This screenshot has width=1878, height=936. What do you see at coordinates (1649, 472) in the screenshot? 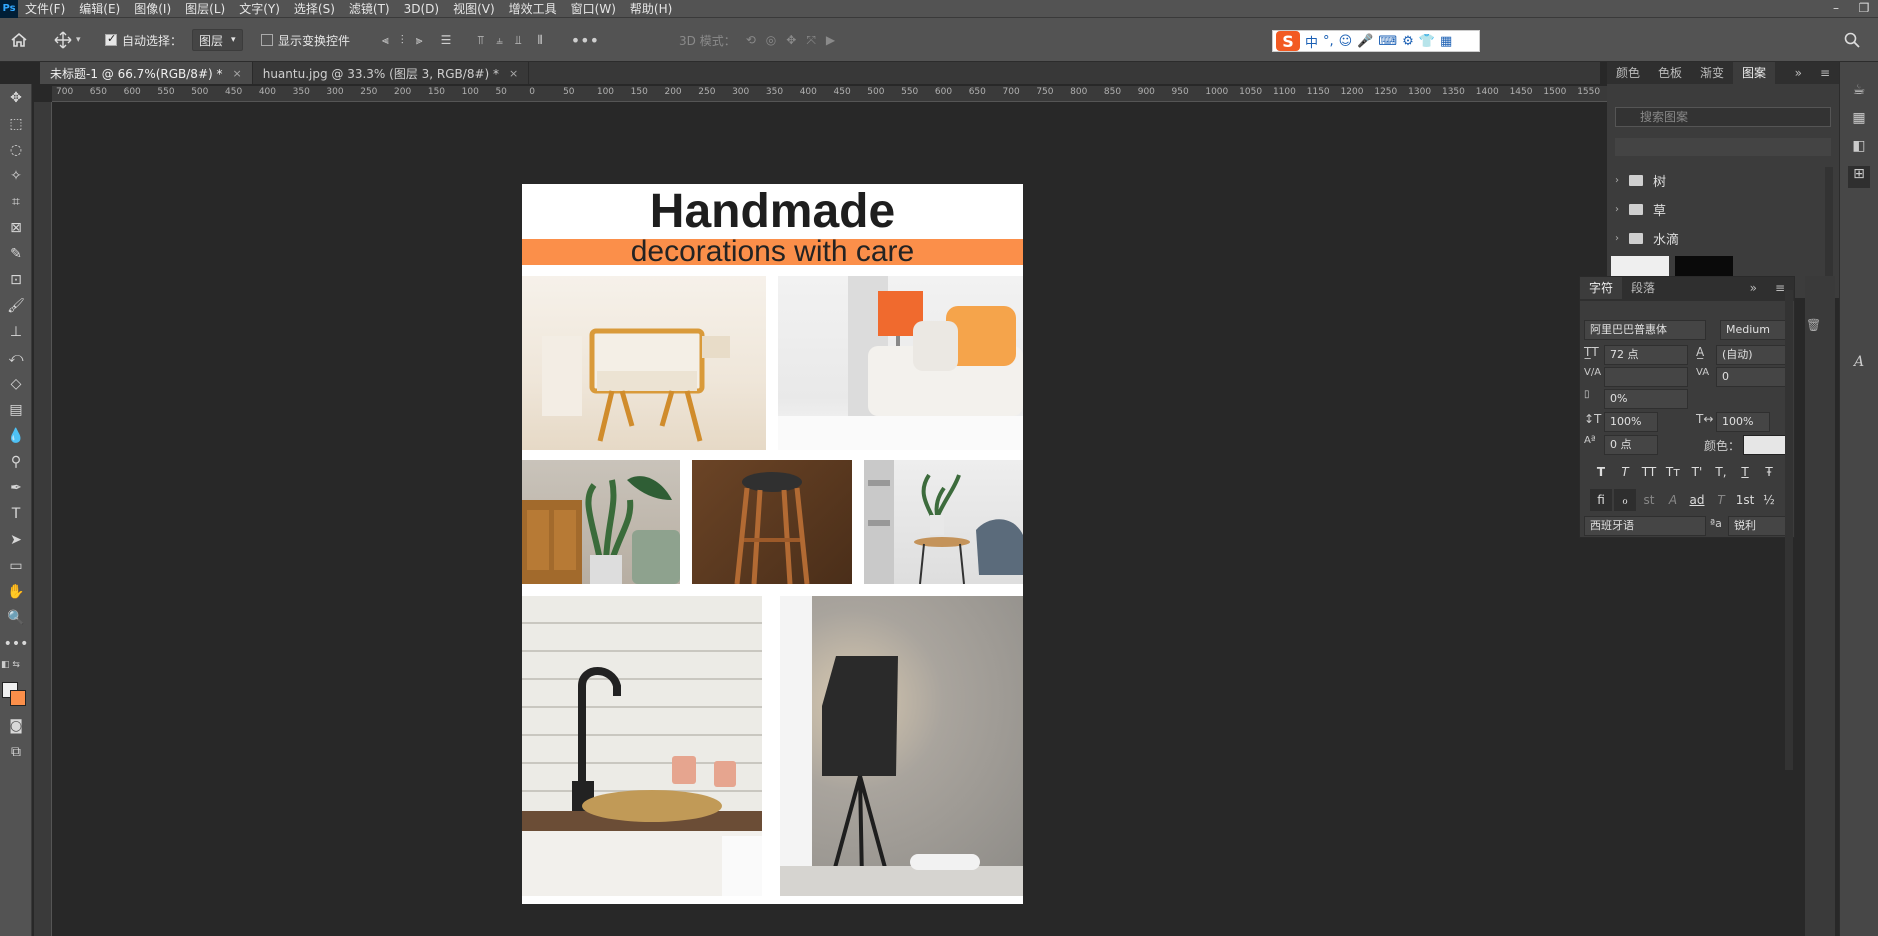
I see `all-caps-button: TT` at bounding box center [1649, 472].